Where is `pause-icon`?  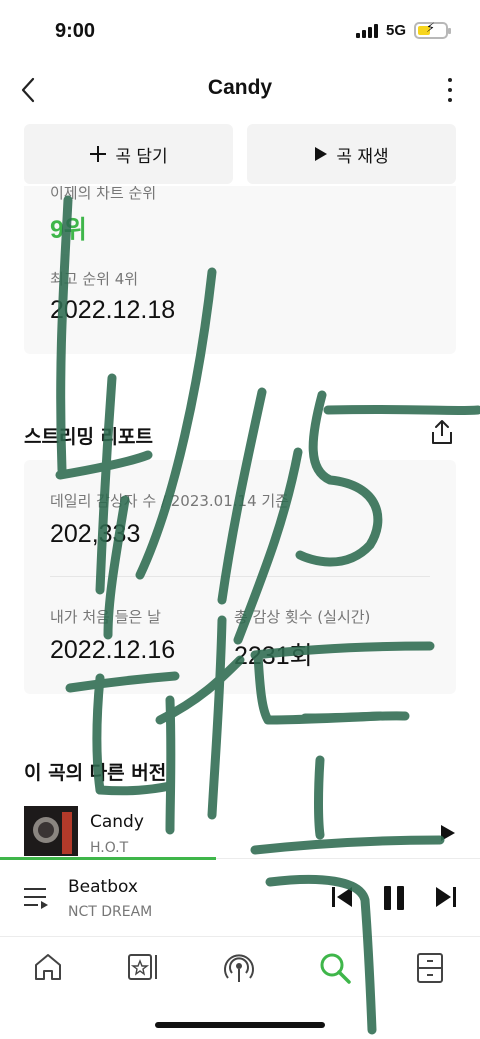
pause-icon is located at coordinates (394, 898).